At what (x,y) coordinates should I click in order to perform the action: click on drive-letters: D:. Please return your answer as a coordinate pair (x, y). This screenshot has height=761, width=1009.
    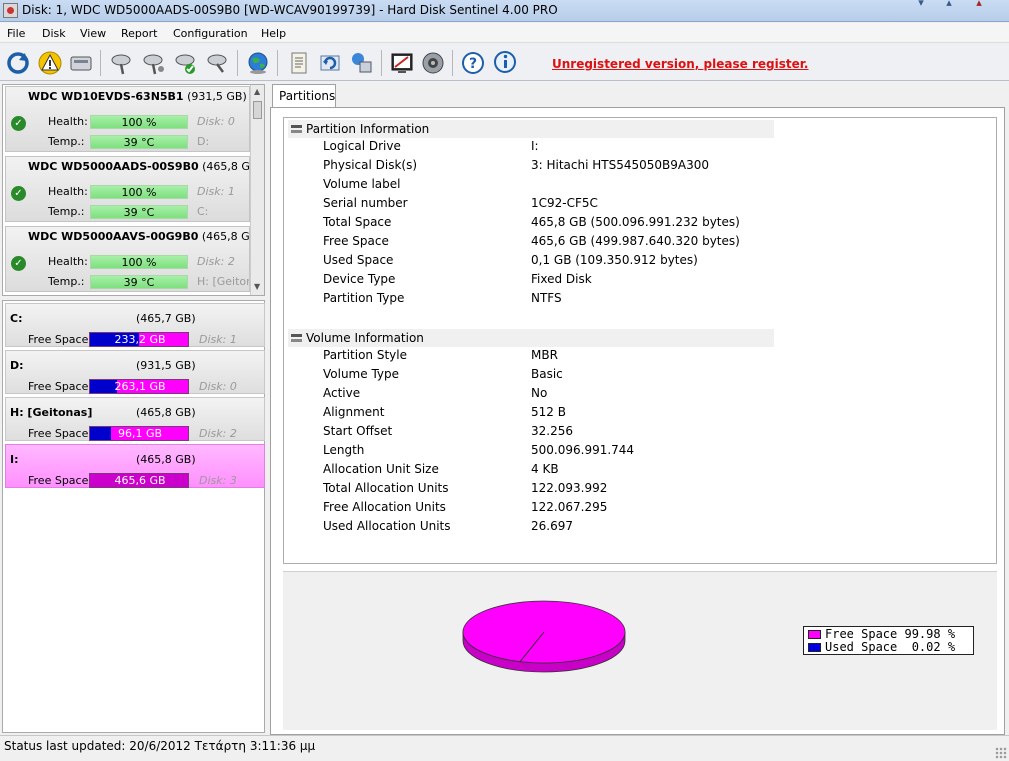
    Looking at the image, I should click on (203, 141).